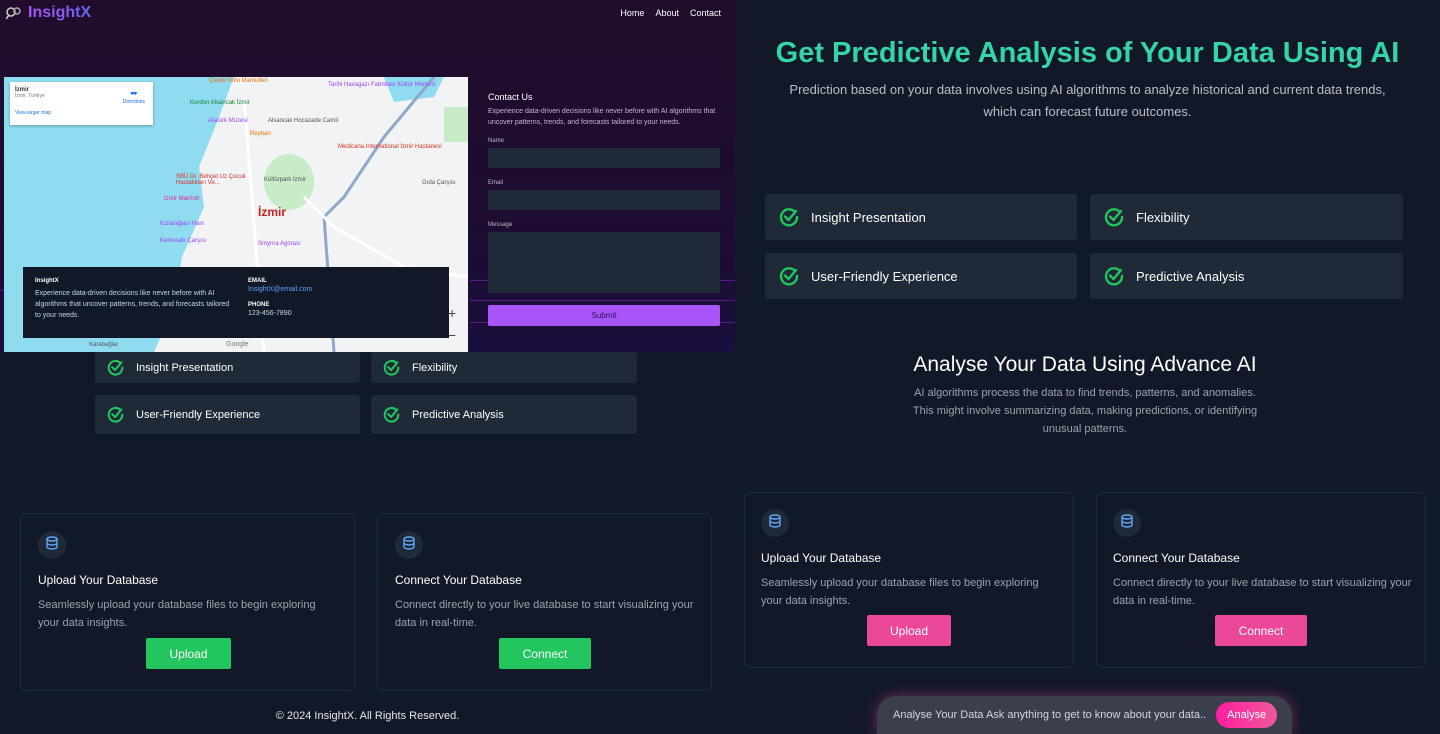 This screenshot has width=1440, height=734. I want to click on message-field, so click(604, 262).